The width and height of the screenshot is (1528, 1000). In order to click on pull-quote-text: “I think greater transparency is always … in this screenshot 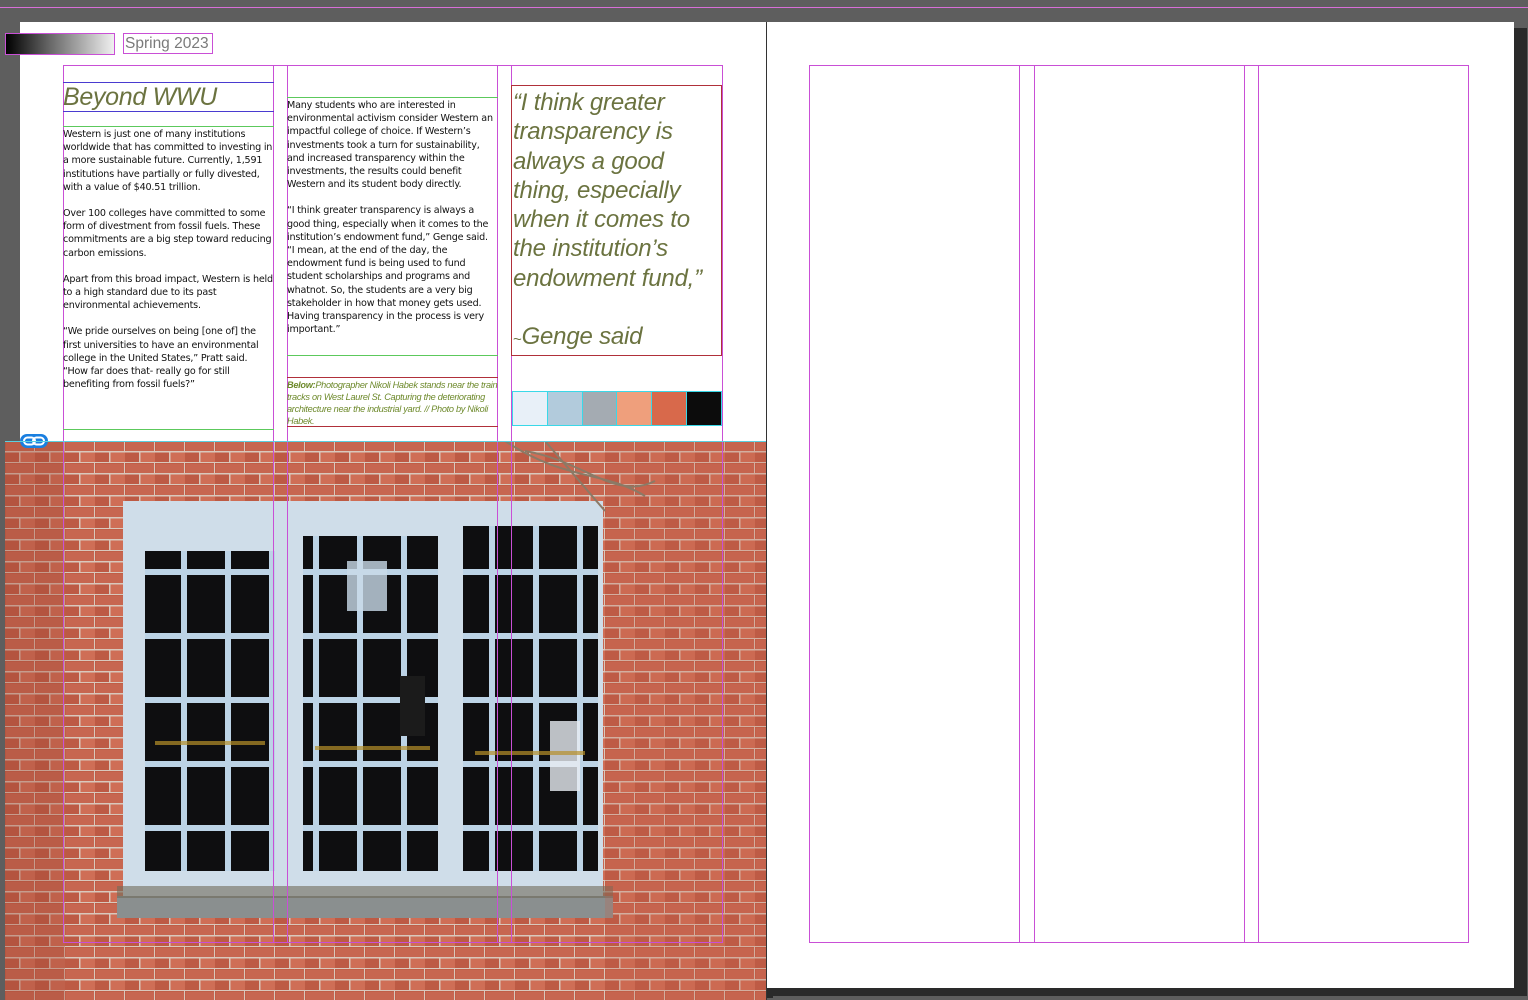, I will do `click(607, 190)`.